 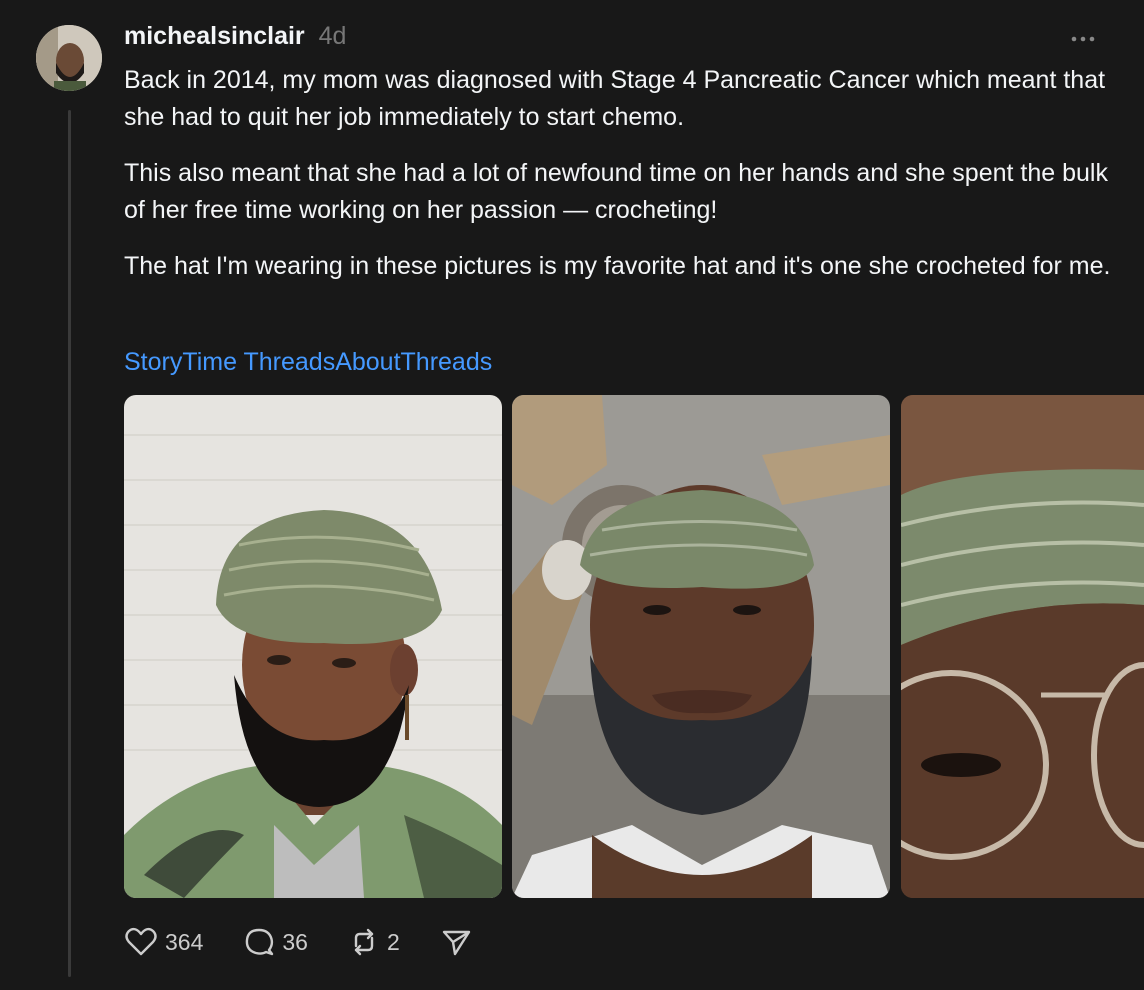 I want to click on post-tags: StoryTime ThreadsAboutThreads, so click(x=308, y=362).